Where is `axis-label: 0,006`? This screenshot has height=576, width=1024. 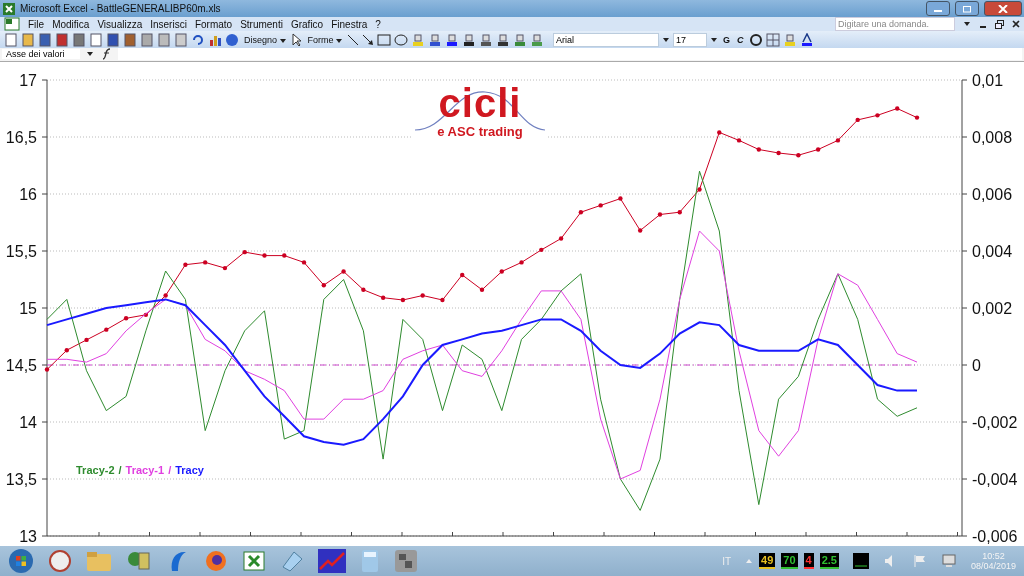 axis-label: 0,006 is located at coordinates (992, 194).